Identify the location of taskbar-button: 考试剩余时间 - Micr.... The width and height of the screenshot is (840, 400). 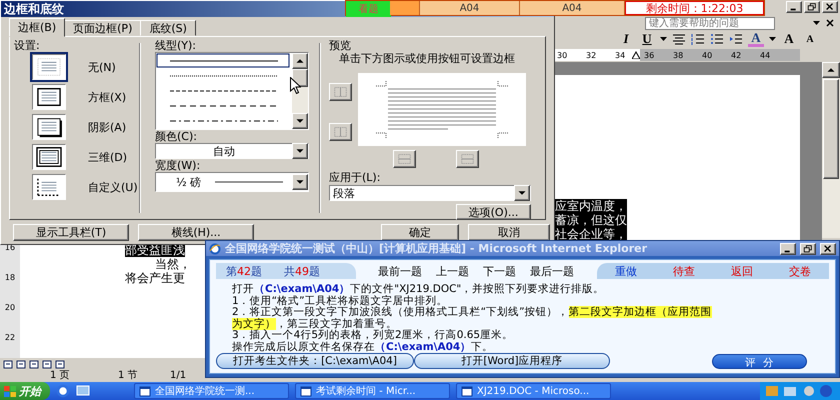
(372, 391).